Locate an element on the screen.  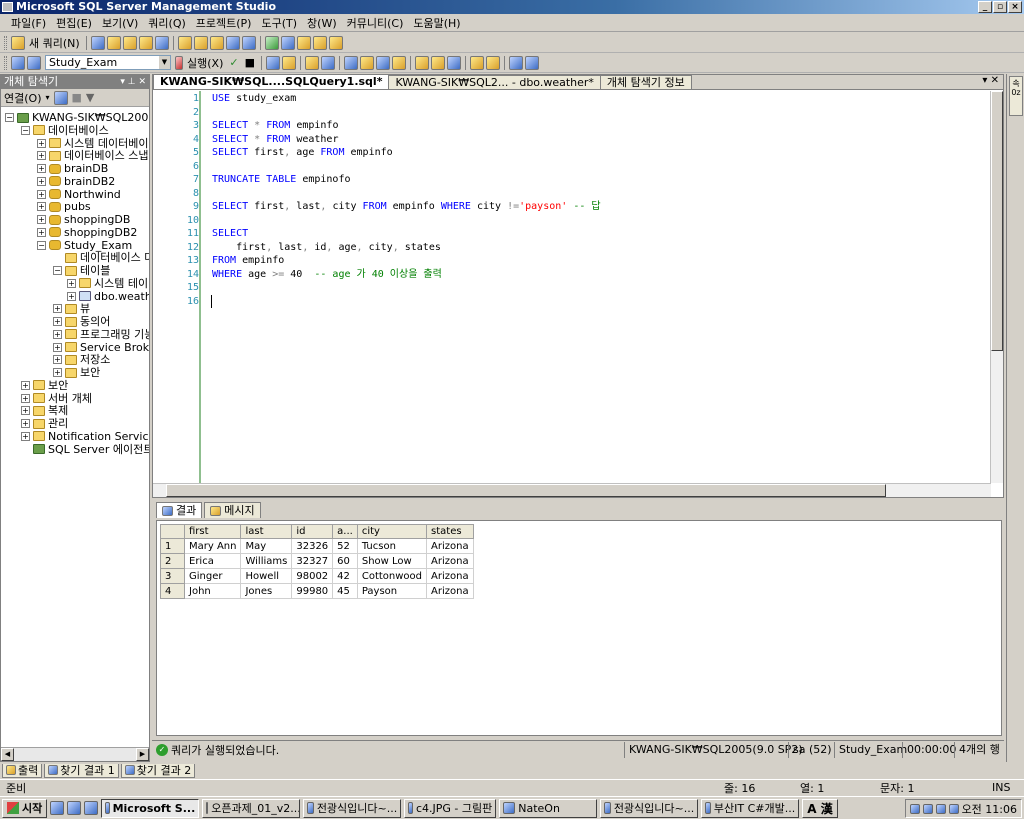
clock: 오전 11:06 is located at coordinates (989, 809).